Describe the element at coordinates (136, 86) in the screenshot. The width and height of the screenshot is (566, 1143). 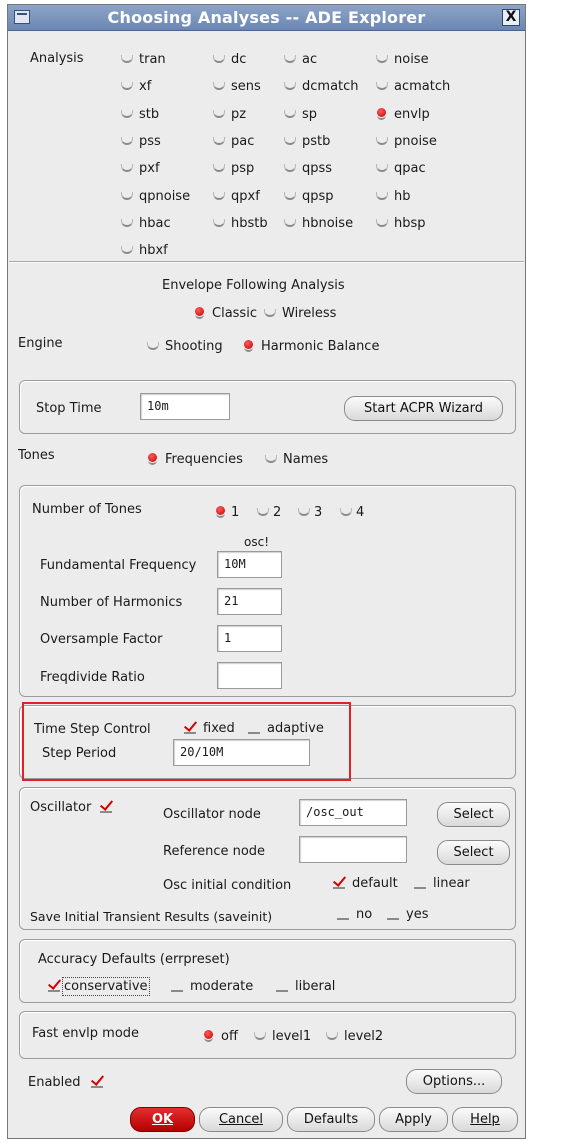
I see `analysis-xf-radio: xf` at that location.